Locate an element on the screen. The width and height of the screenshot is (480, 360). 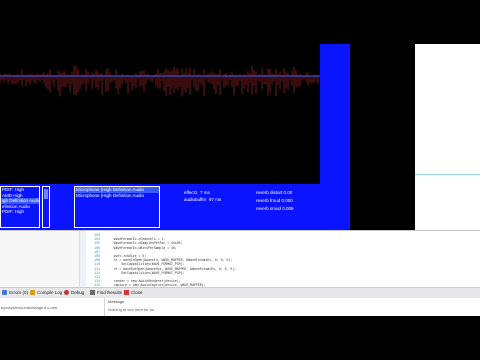
reverb-froud: reverb froud 0.000 is located at coordinates (274, 201).